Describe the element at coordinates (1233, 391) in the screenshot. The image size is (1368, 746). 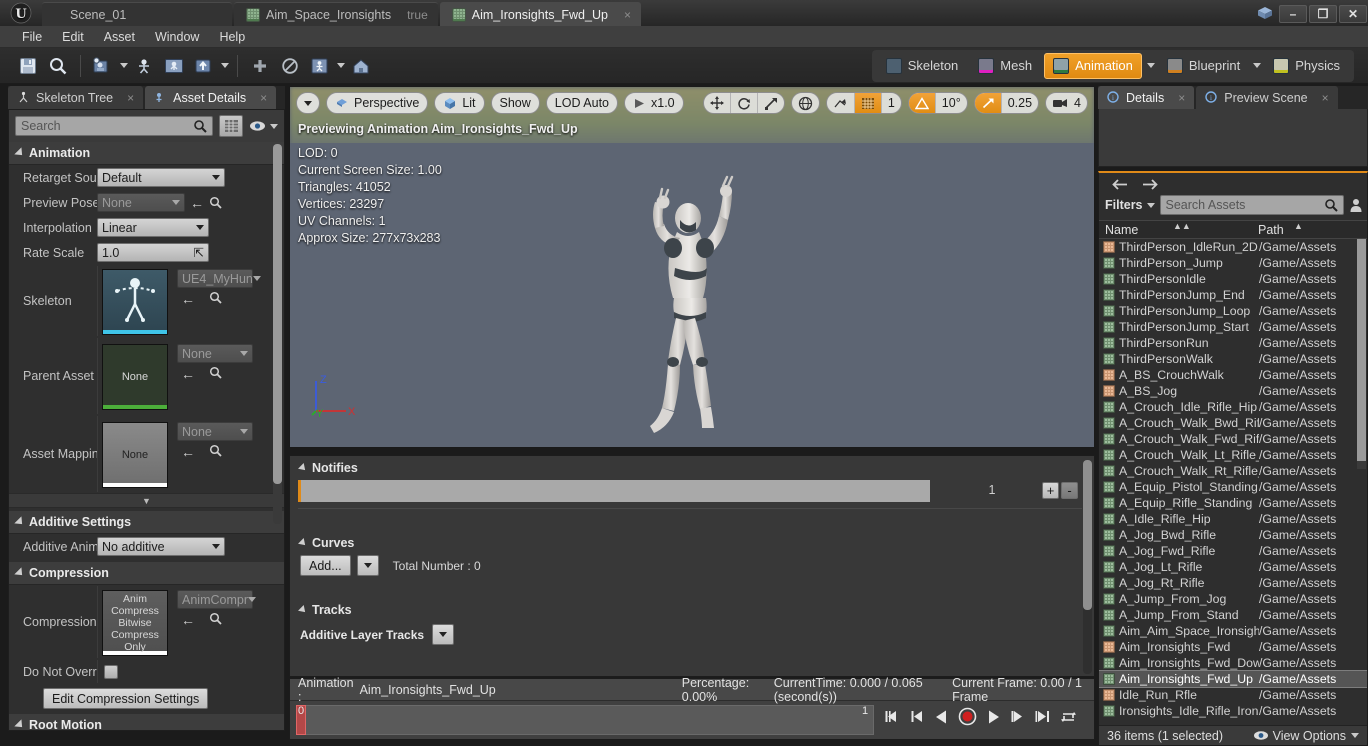
I see `asset-row: A_BS_Jog/Game/Assets` at that location.